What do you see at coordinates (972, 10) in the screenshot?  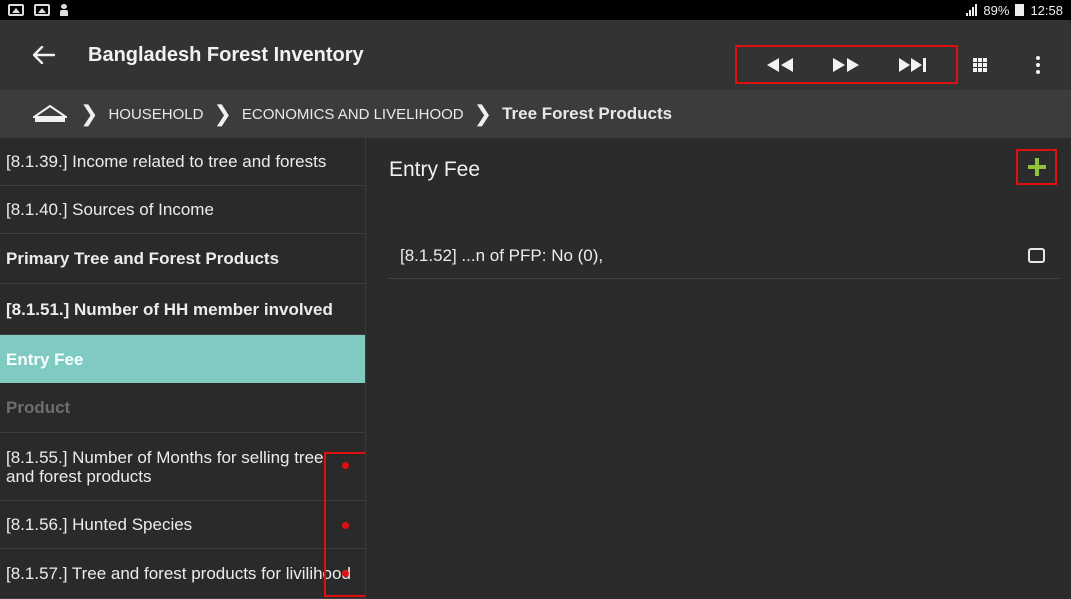 I see `signal-icon` at bounding box center [972, 10].